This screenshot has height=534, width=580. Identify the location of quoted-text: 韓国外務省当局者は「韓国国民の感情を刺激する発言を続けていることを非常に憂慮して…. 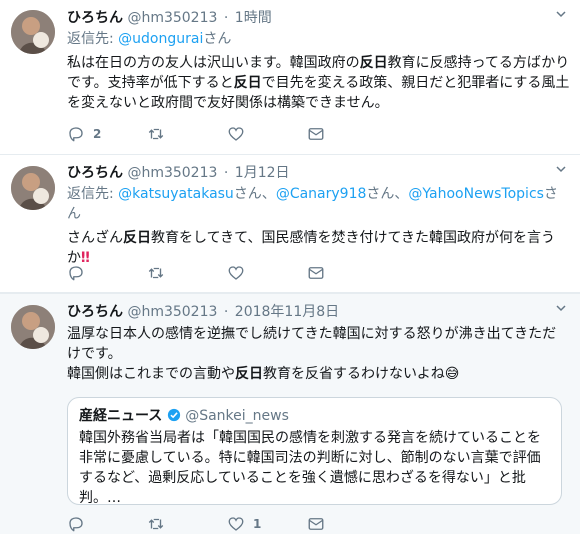
(310, 468).